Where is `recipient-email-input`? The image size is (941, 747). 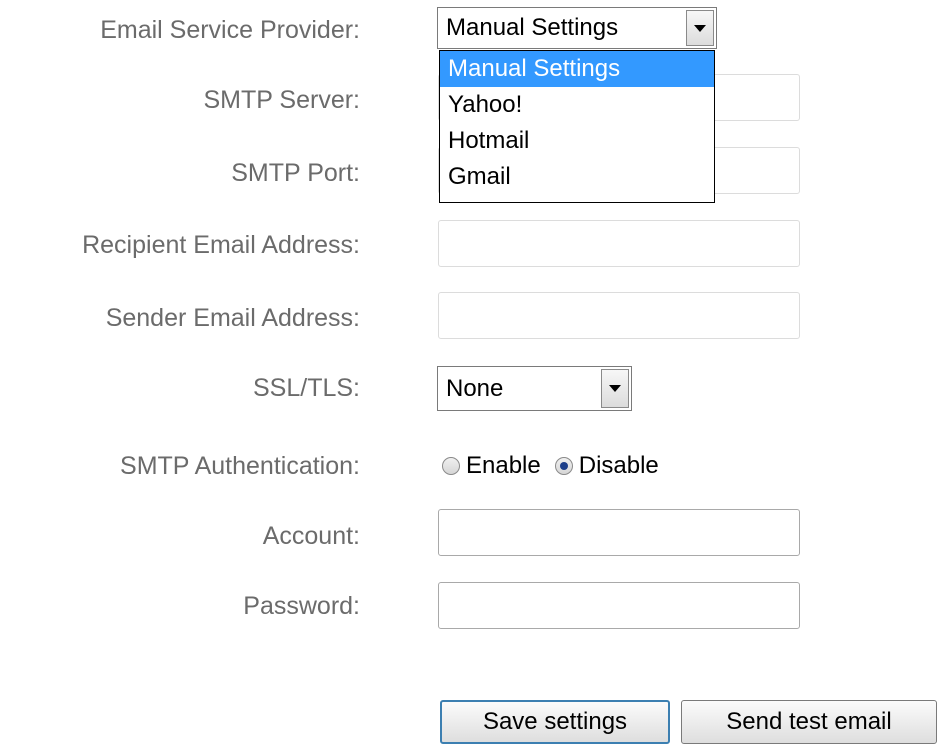 recipient-email-input is located at coordinates (619, 243).